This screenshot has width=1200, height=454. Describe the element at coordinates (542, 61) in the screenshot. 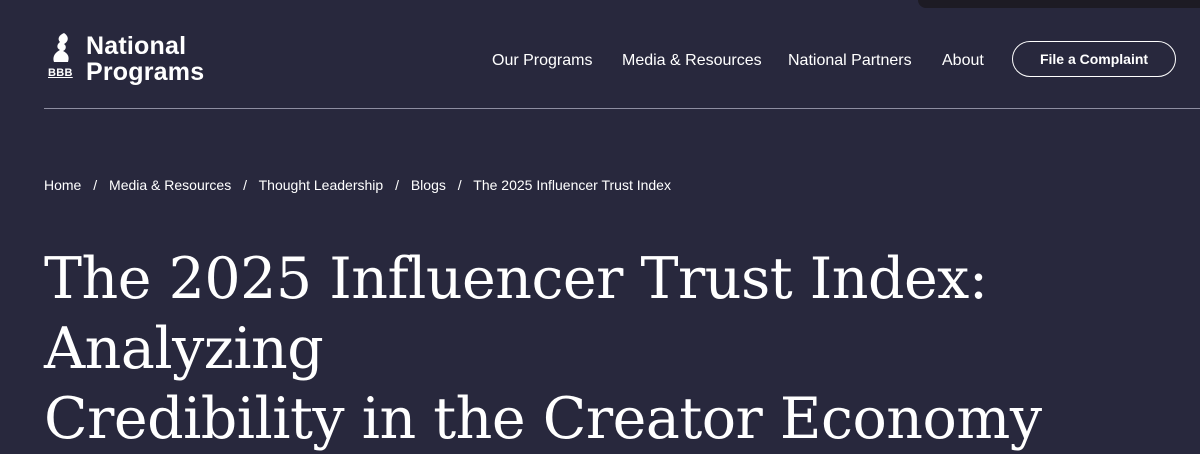

I see `nav-our-programs: Our Programs` at that location.